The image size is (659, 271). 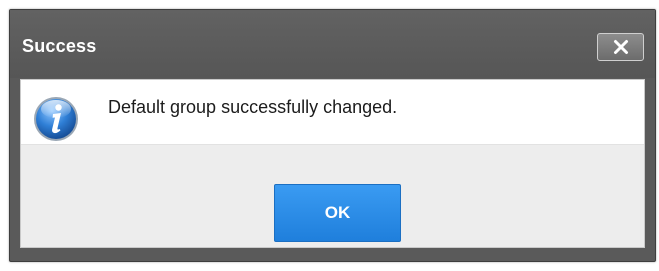 What do you see at coordinates (56, 119) in the screenshot?
I see `info-icon` at bounding box center [56, 119].